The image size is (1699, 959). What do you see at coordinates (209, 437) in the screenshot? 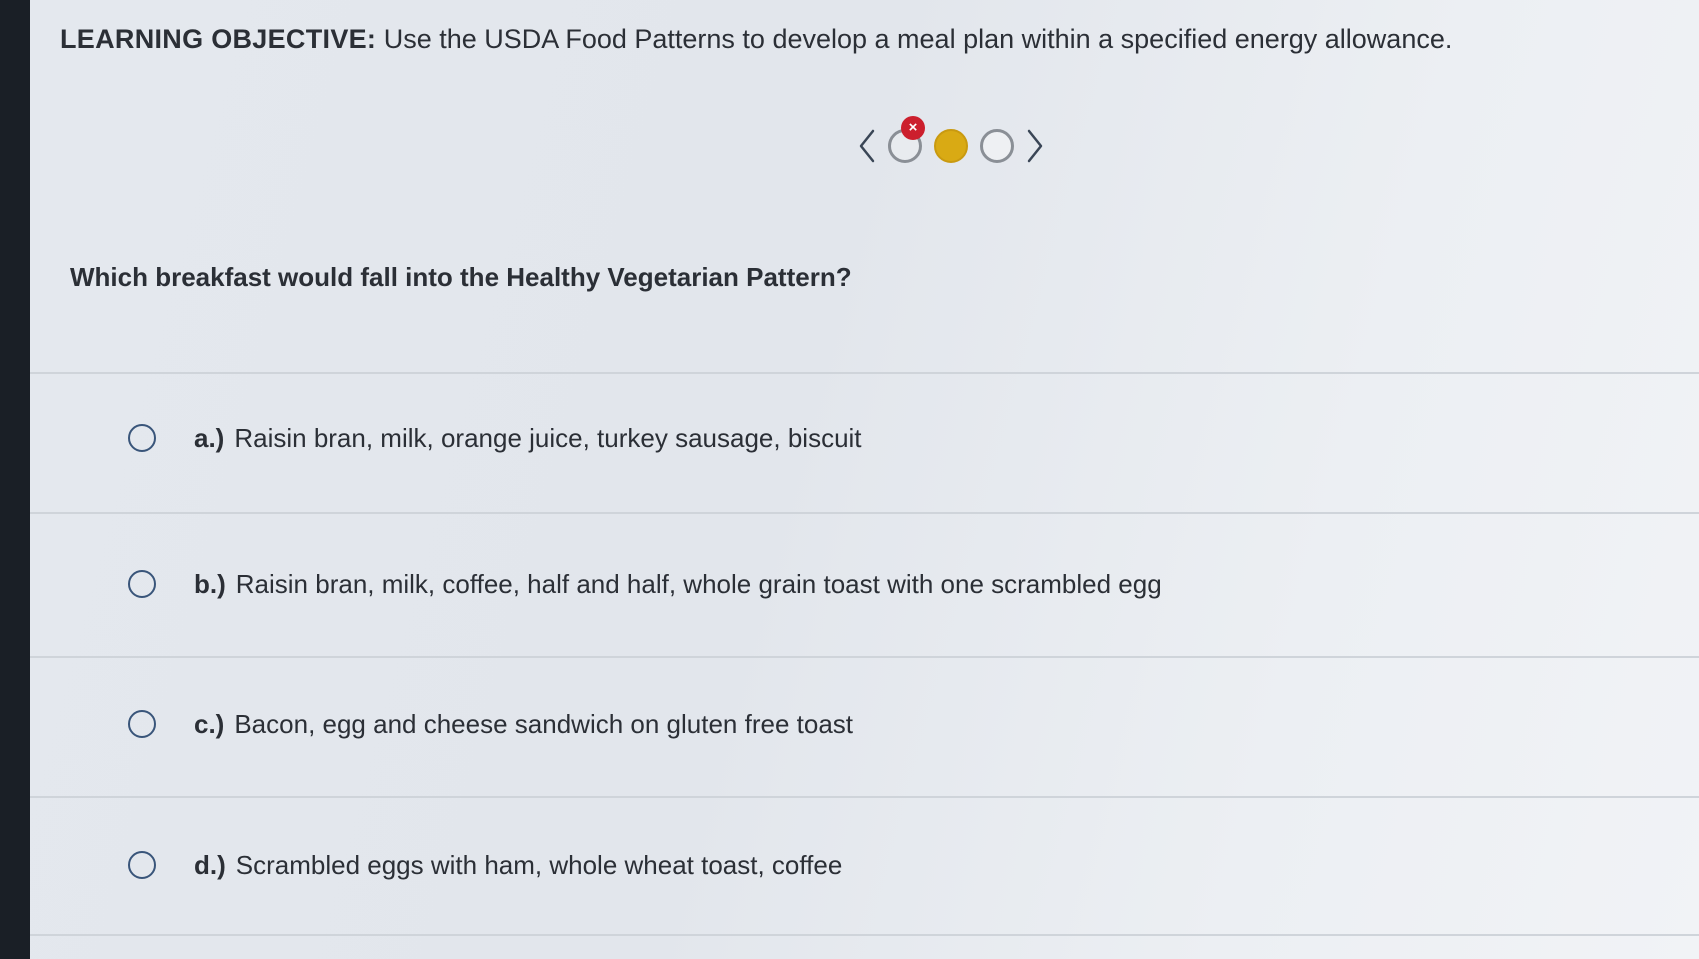
I see `option-letter: a.)` at bounding box center [209, 437].